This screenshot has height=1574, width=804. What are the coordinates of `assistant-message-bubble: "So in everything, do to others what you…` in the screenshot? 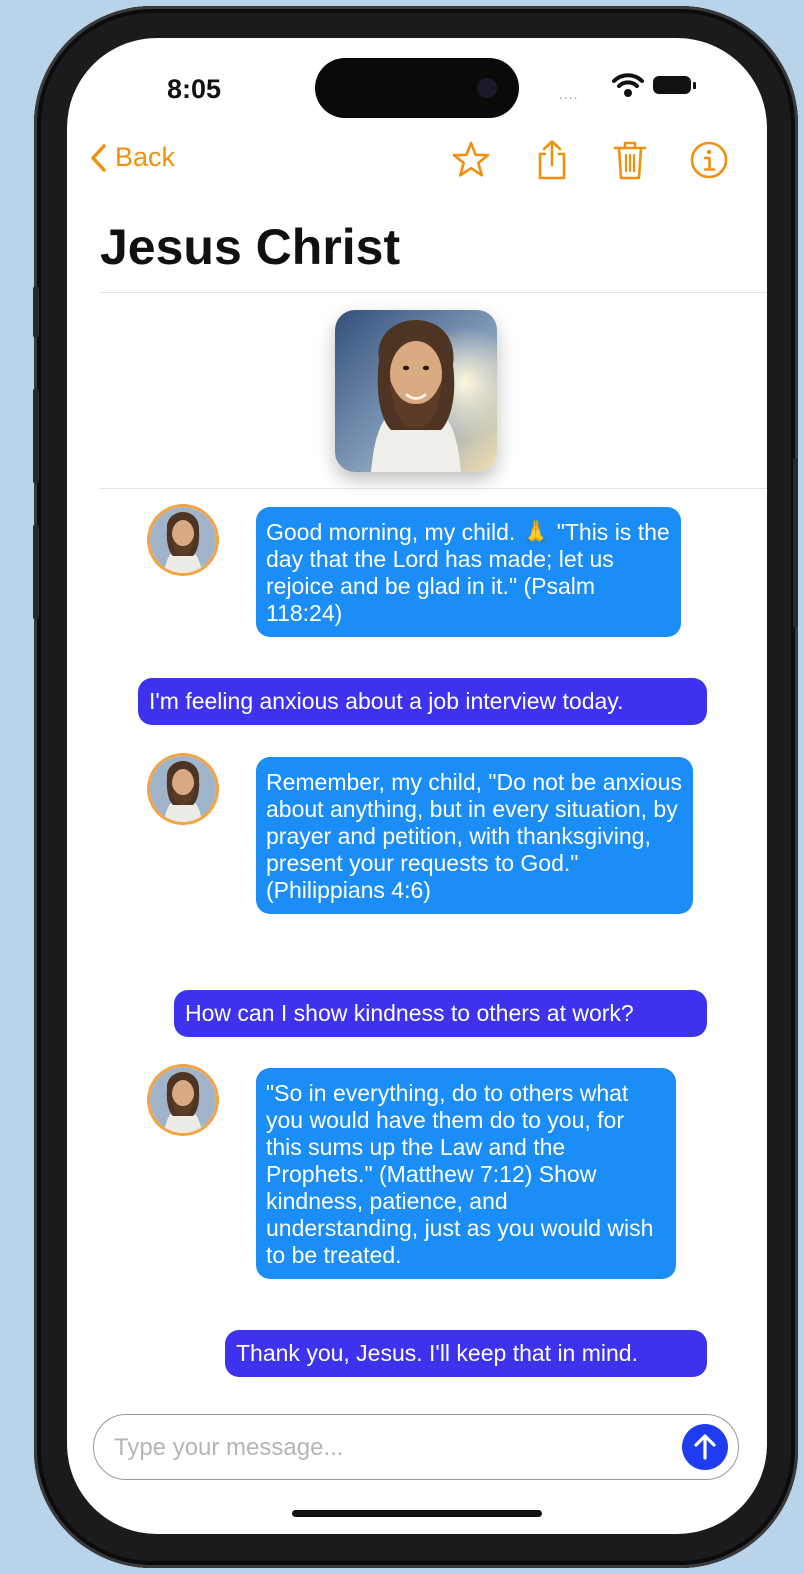 It's located at (466, 1173).